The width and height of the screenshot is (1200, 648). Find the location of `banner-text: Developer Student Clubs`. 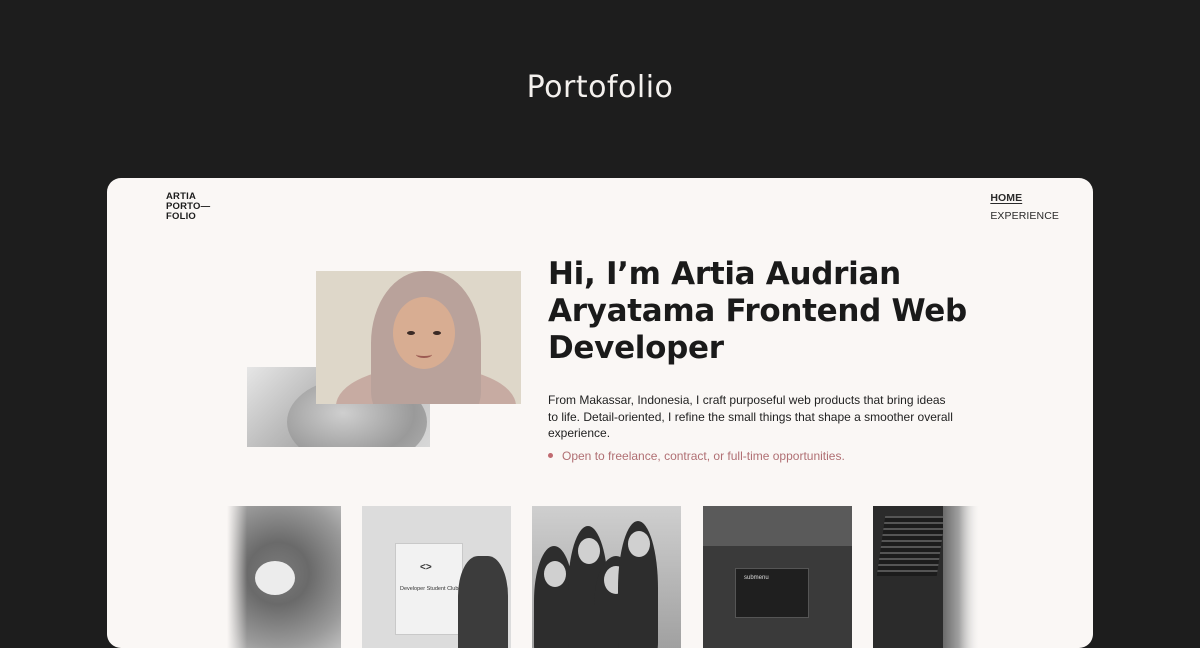

banner-text: Developer Student Clubs is located at coordinates (431, 589).